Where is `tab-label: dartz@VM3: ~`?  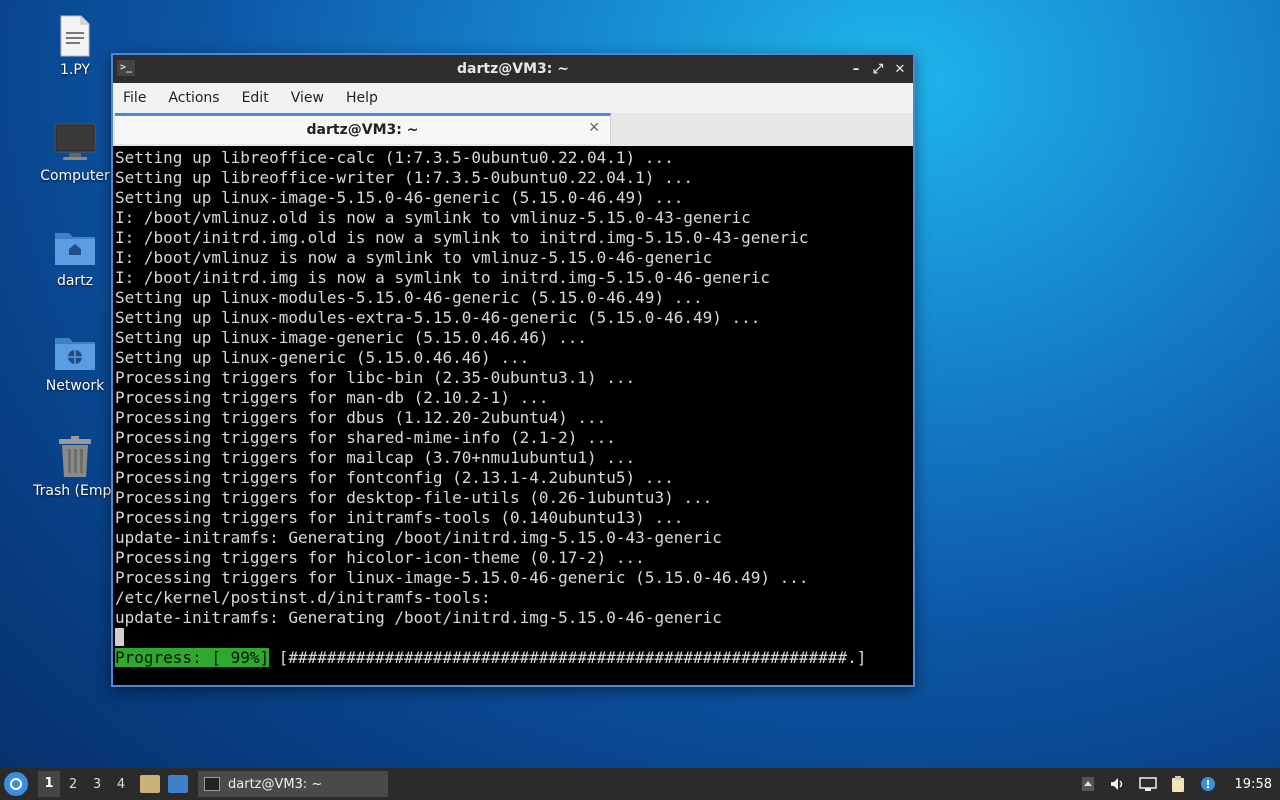
tab-label: dartz@VM3: ~ is located at coordinates (362, 130).